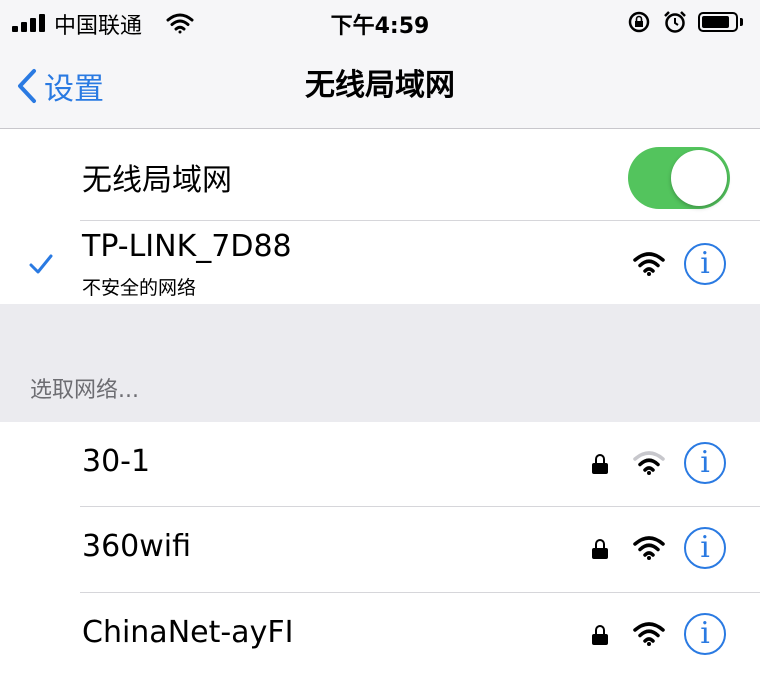  I want to click on network-name: ChinaNet-ayFI, so click(188, 632).